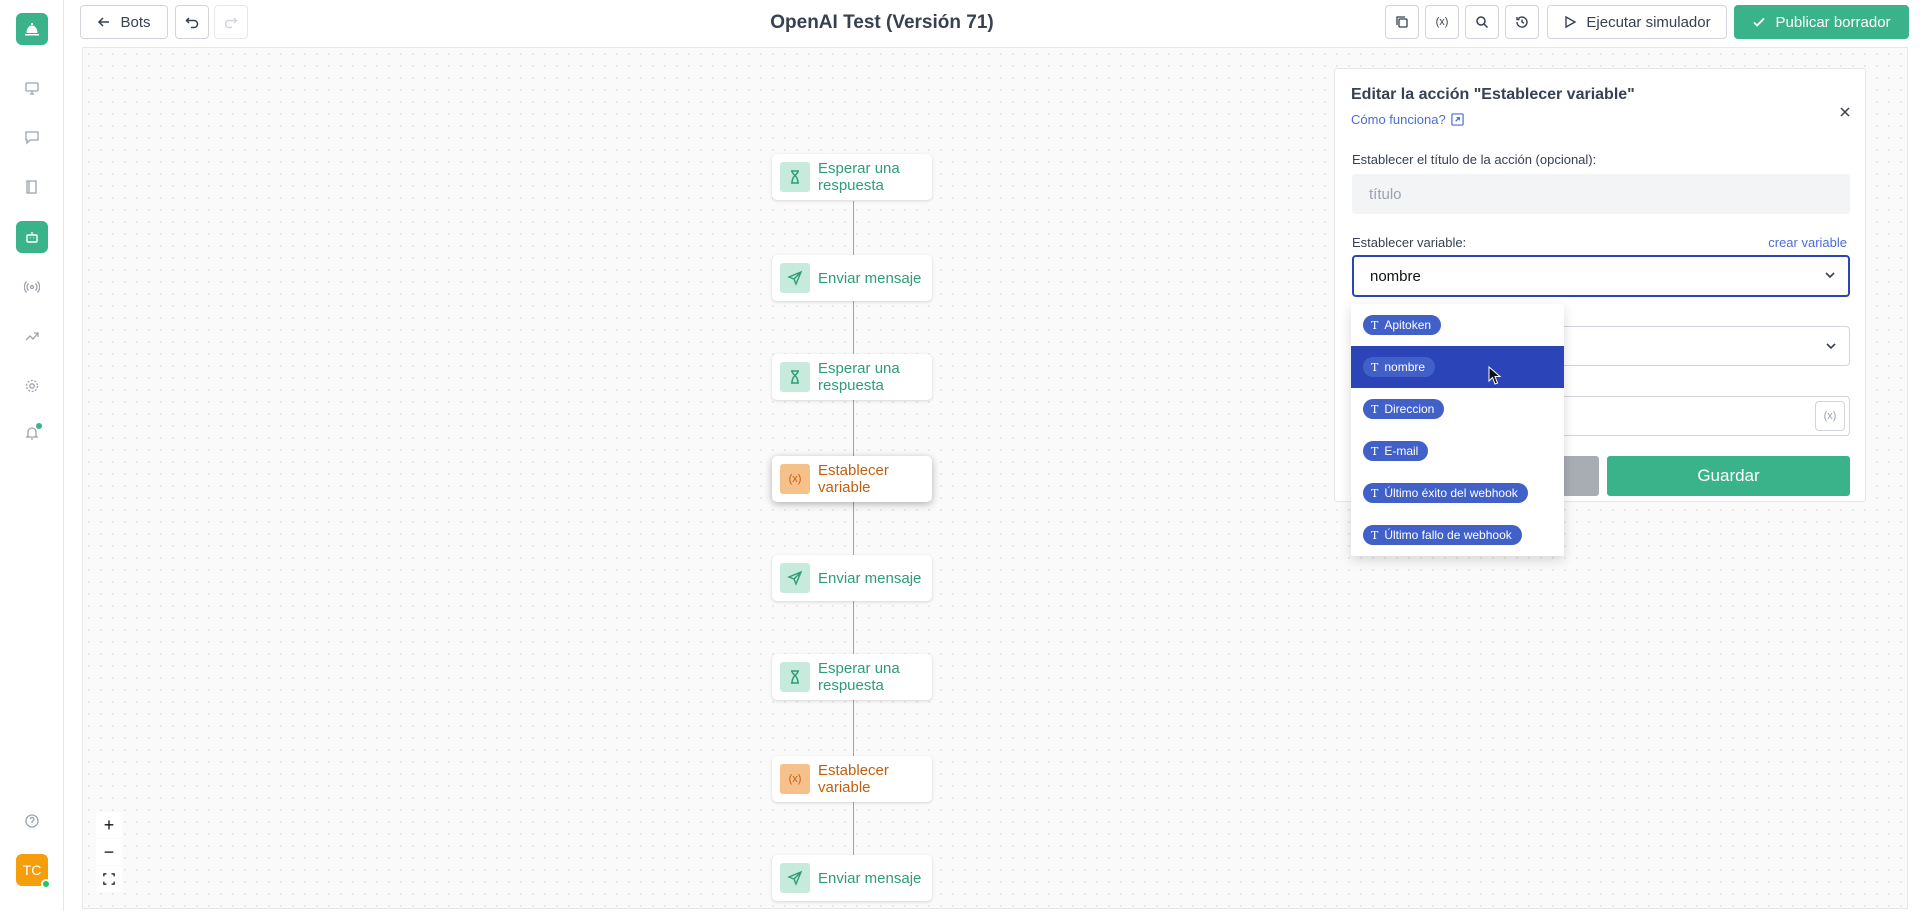 This screenshot has width=1920, height=911. I want to click on zoom-in-button: +, so click(109, 825).